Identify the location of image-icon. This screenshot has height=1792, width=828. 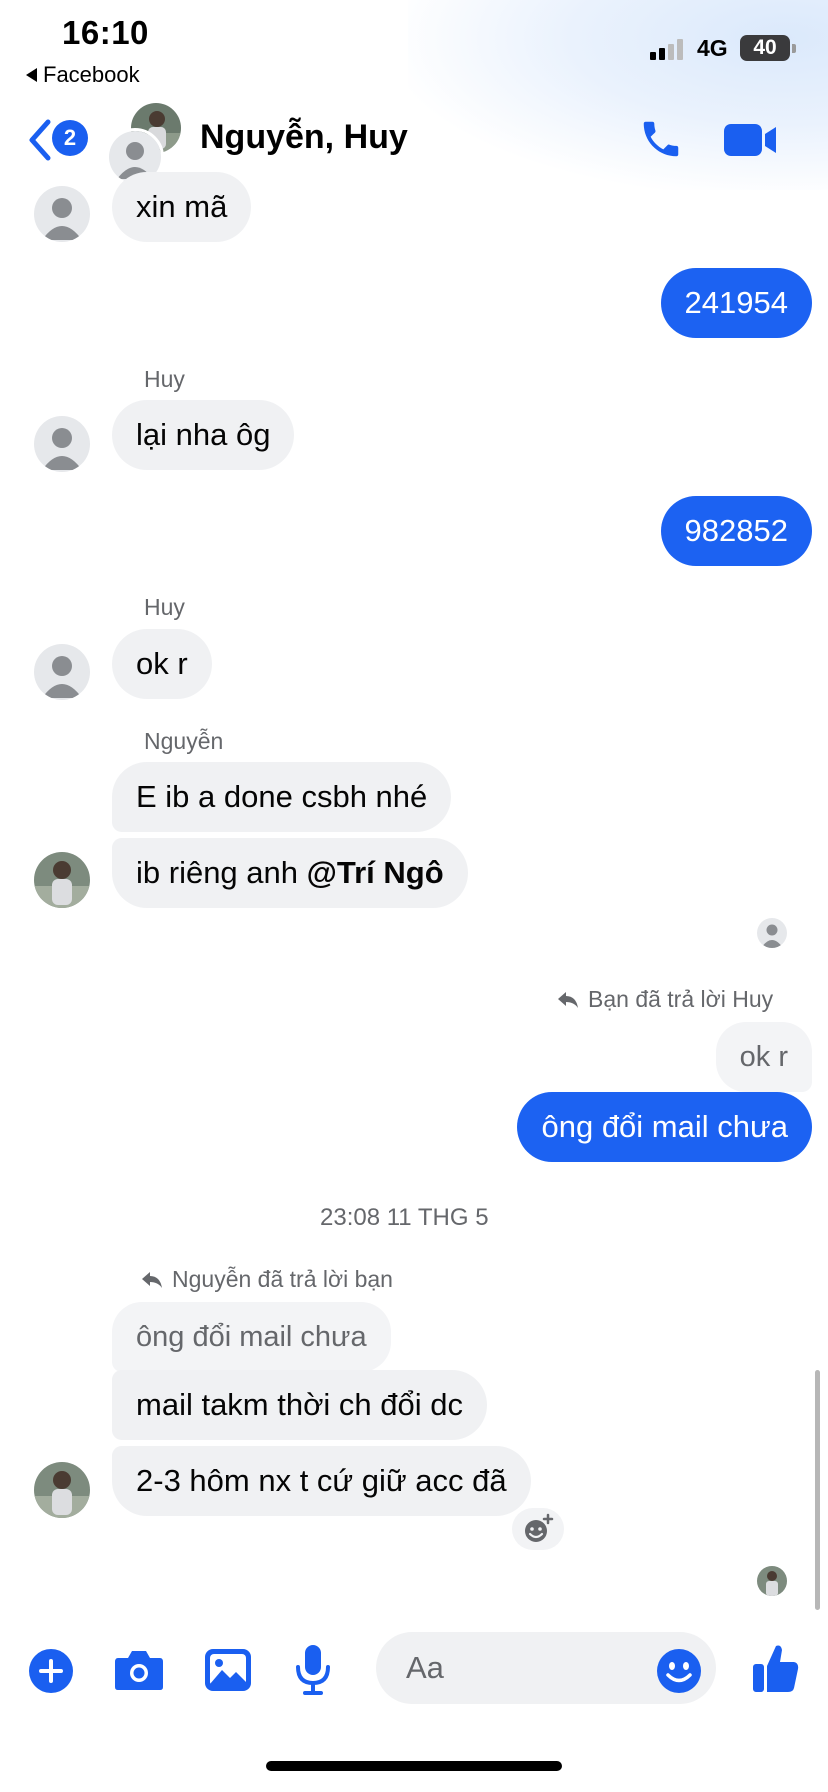
(228, 1670).